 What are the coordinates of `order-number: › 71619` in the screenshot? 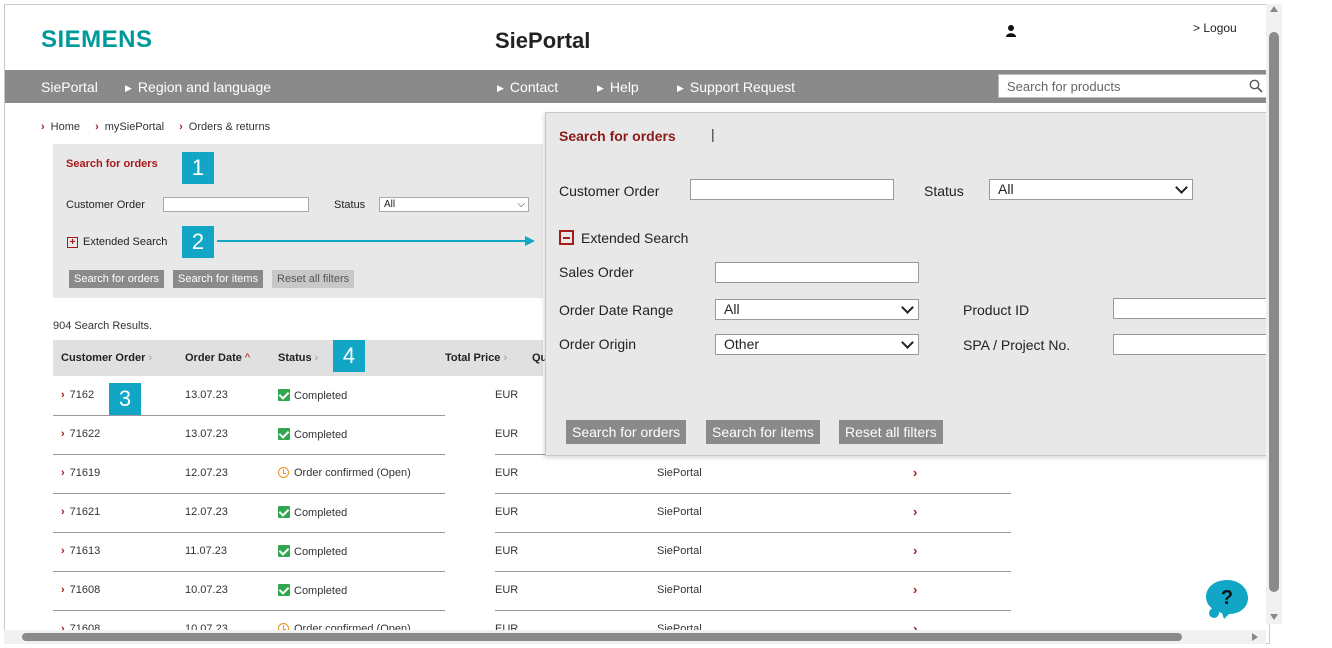 It's located at (80, 473).